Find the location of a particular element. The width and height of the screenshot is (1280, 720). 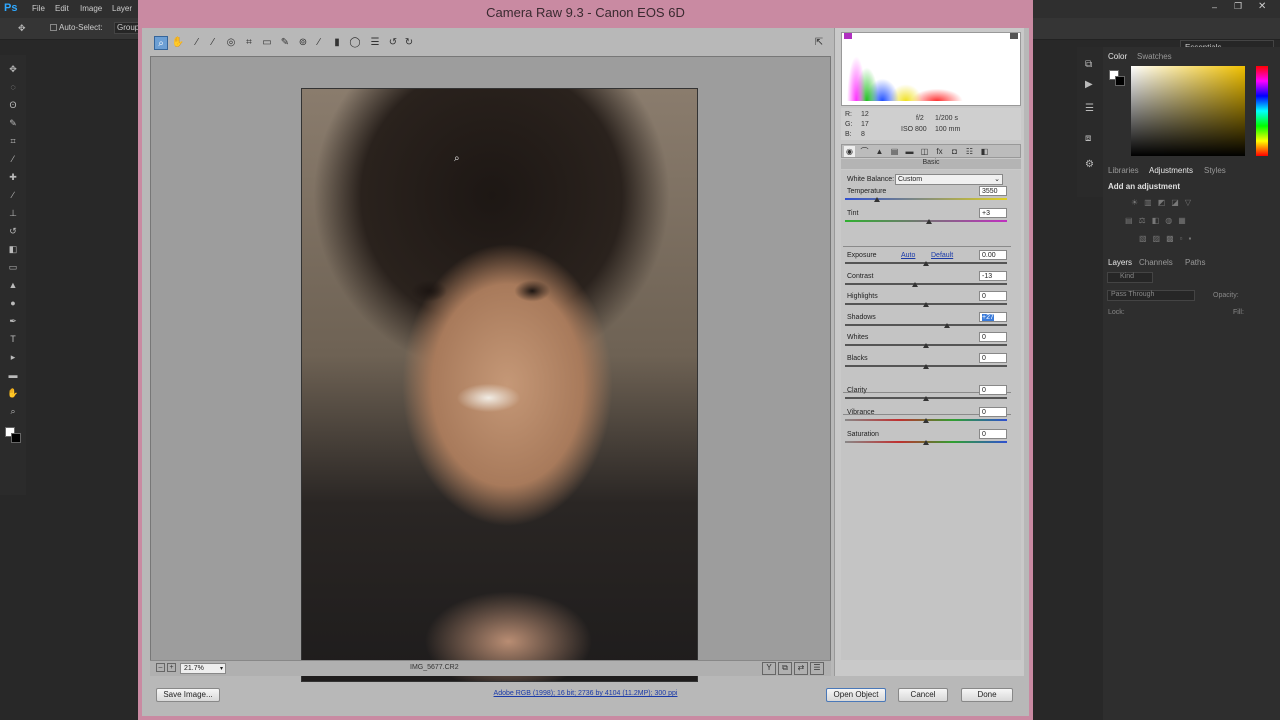

tint-value-field: +3 is located at coordinates (993, 213).